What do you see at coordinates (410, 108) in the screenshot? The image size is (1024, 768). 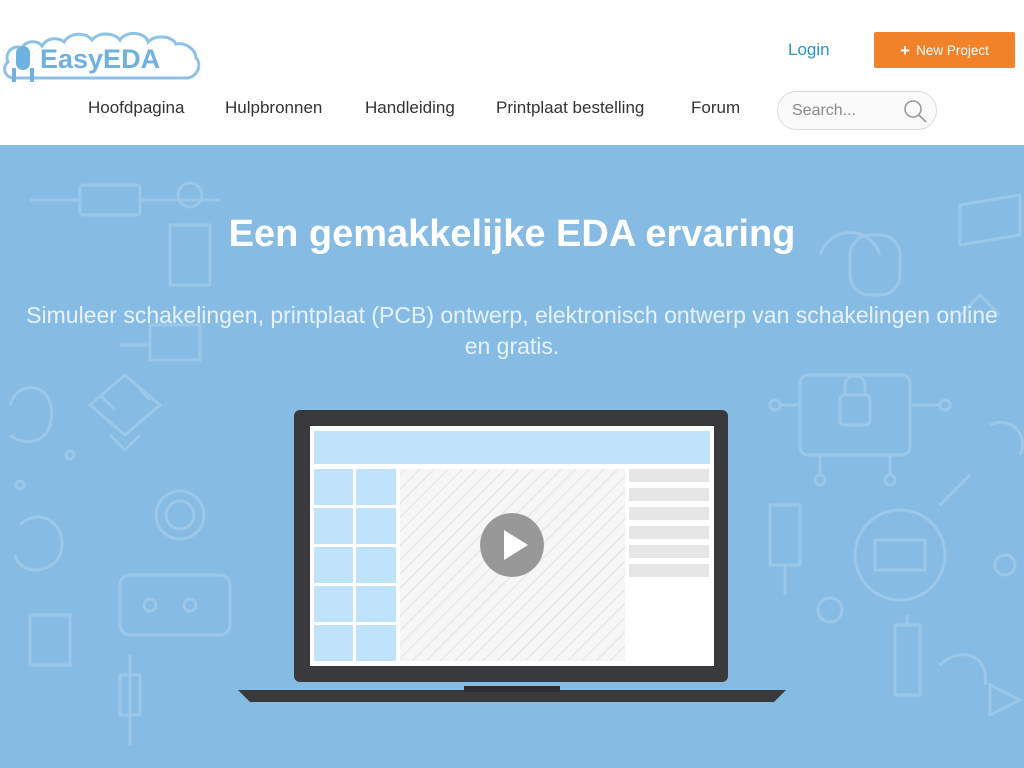 I see `nav-item-handleiding: Handleiding` at bounding box center [410, 108].